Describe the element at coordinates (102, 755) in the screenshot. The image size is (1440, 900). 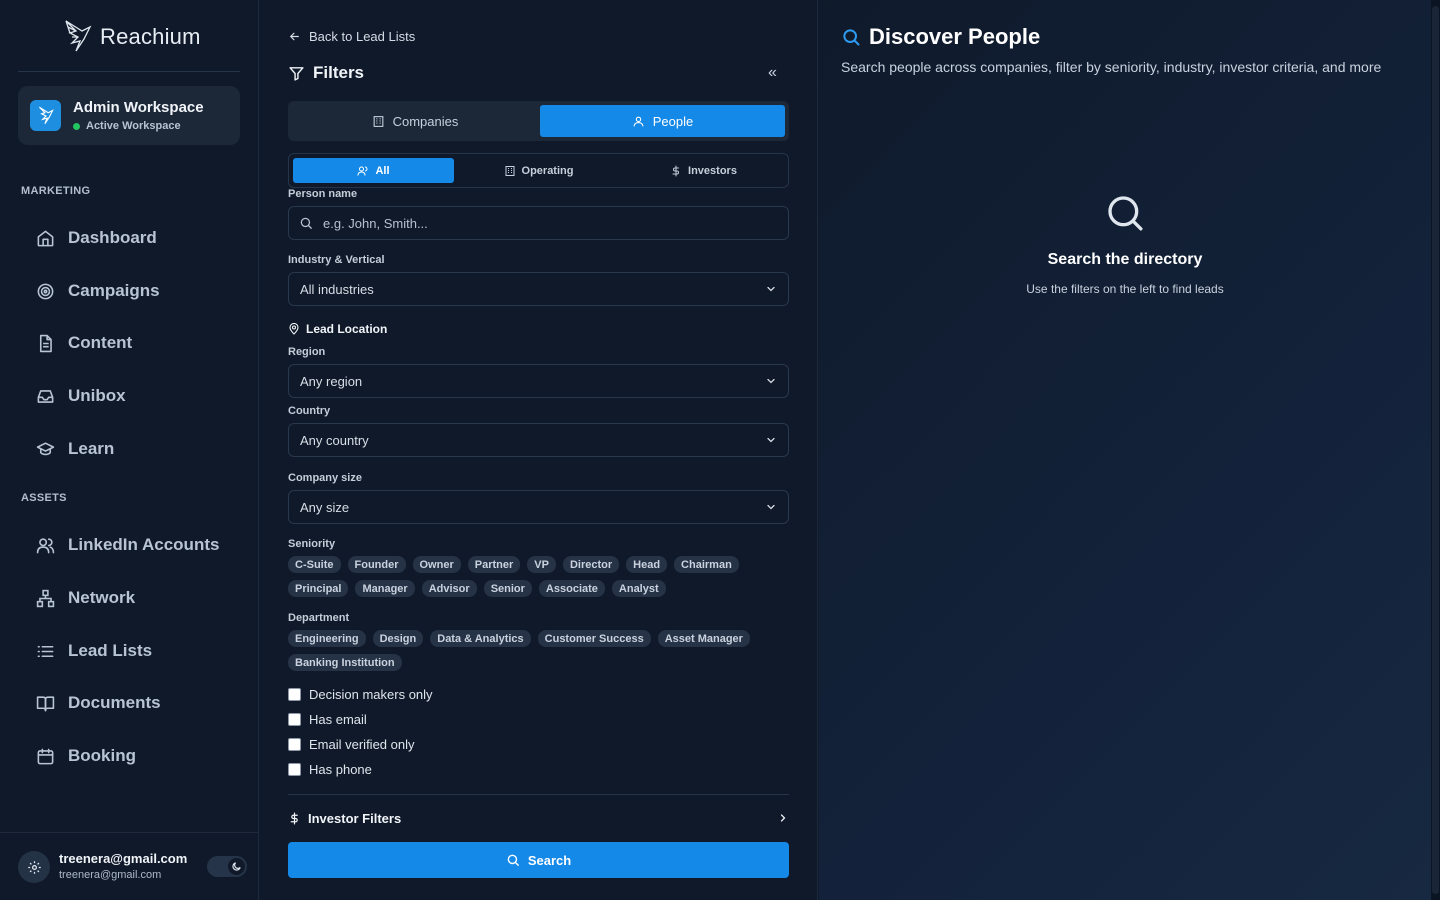
I see `sidebar-item-label: Booking` at that location.